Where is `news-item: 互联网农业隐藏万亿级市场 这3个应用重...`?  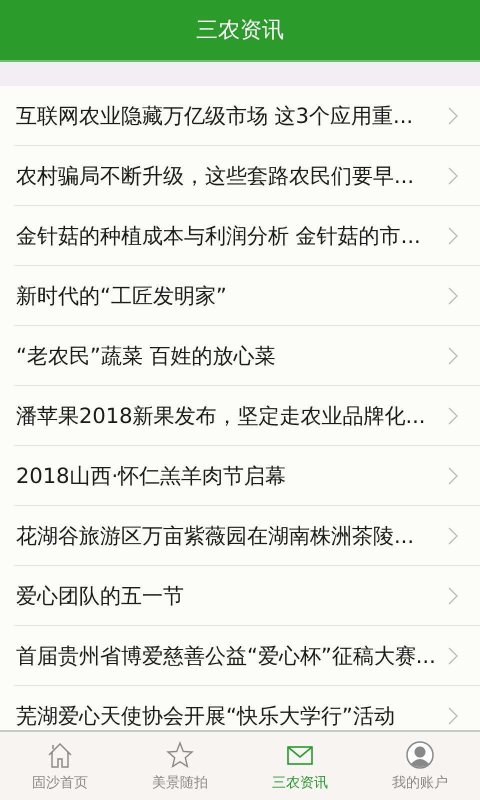
news-item: 互联网农业隐藏万亿级市场 这3个应用重... is located at coordinates (247, 116).